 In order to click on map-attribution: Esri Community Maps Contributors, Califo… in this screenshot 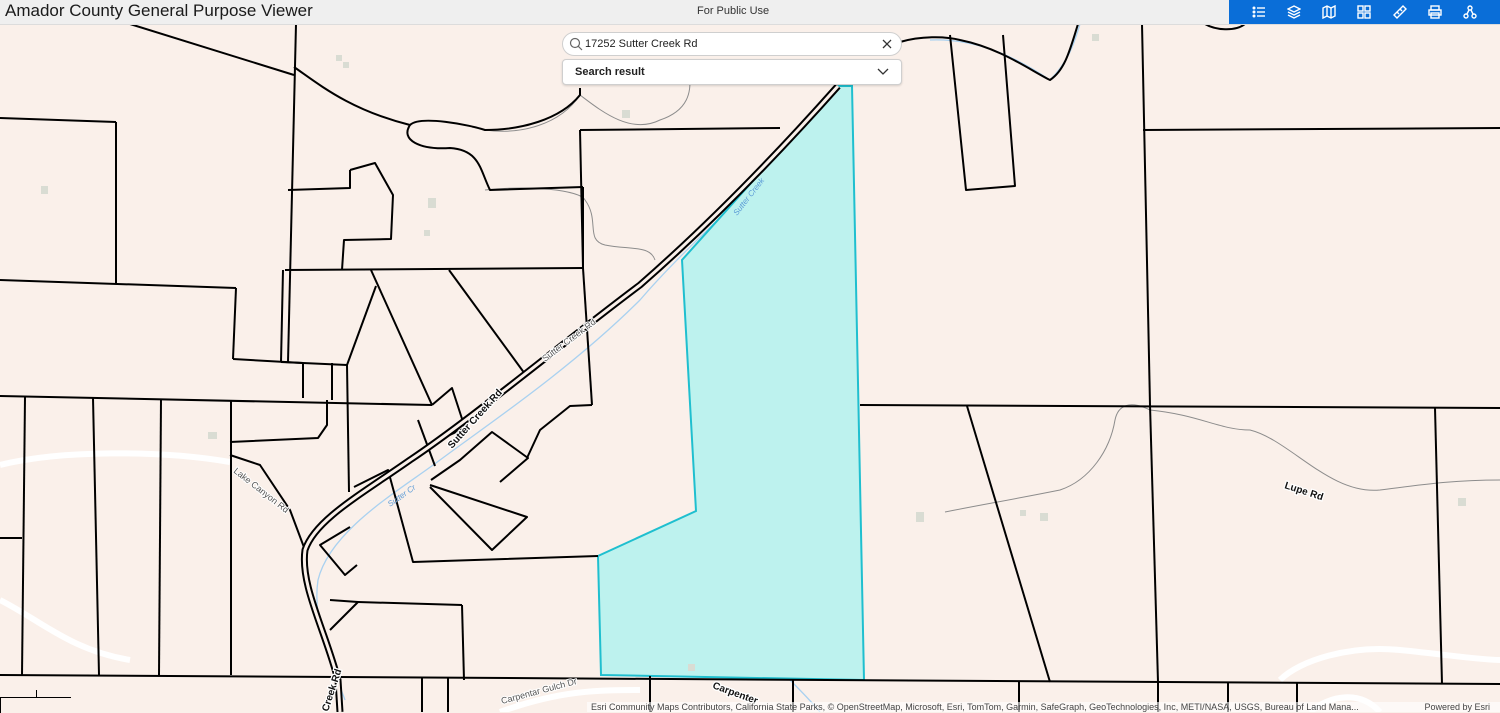, I will do `click(1043, 707)`.